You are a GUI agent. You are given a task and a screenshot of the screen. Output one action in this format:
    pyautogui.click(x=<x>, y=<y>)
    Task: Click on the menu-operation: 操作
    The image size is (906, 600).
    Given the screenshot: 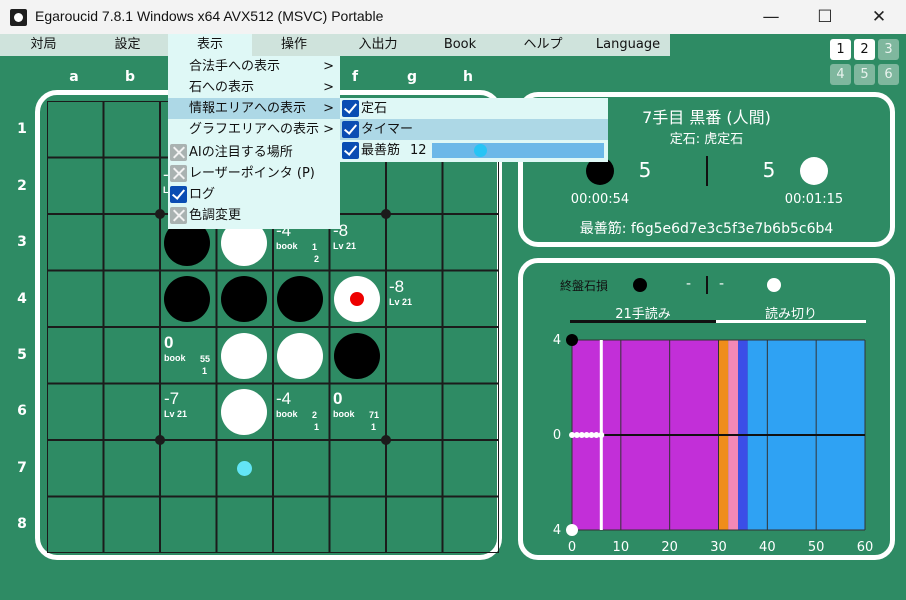 What is the action you would take?
    pyautogui.click(x=294, y=45)
    